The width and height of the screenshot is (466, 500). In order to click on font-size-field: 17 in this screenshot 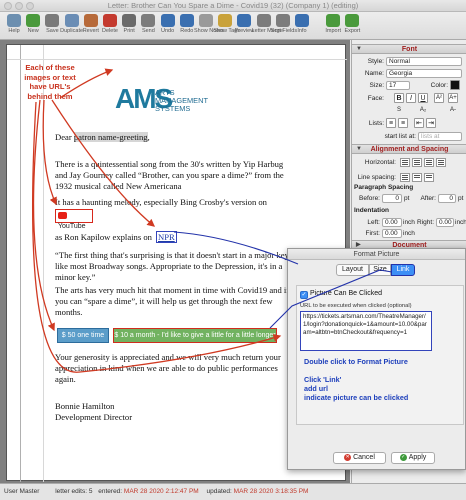, I will do `click(398, 85)`.